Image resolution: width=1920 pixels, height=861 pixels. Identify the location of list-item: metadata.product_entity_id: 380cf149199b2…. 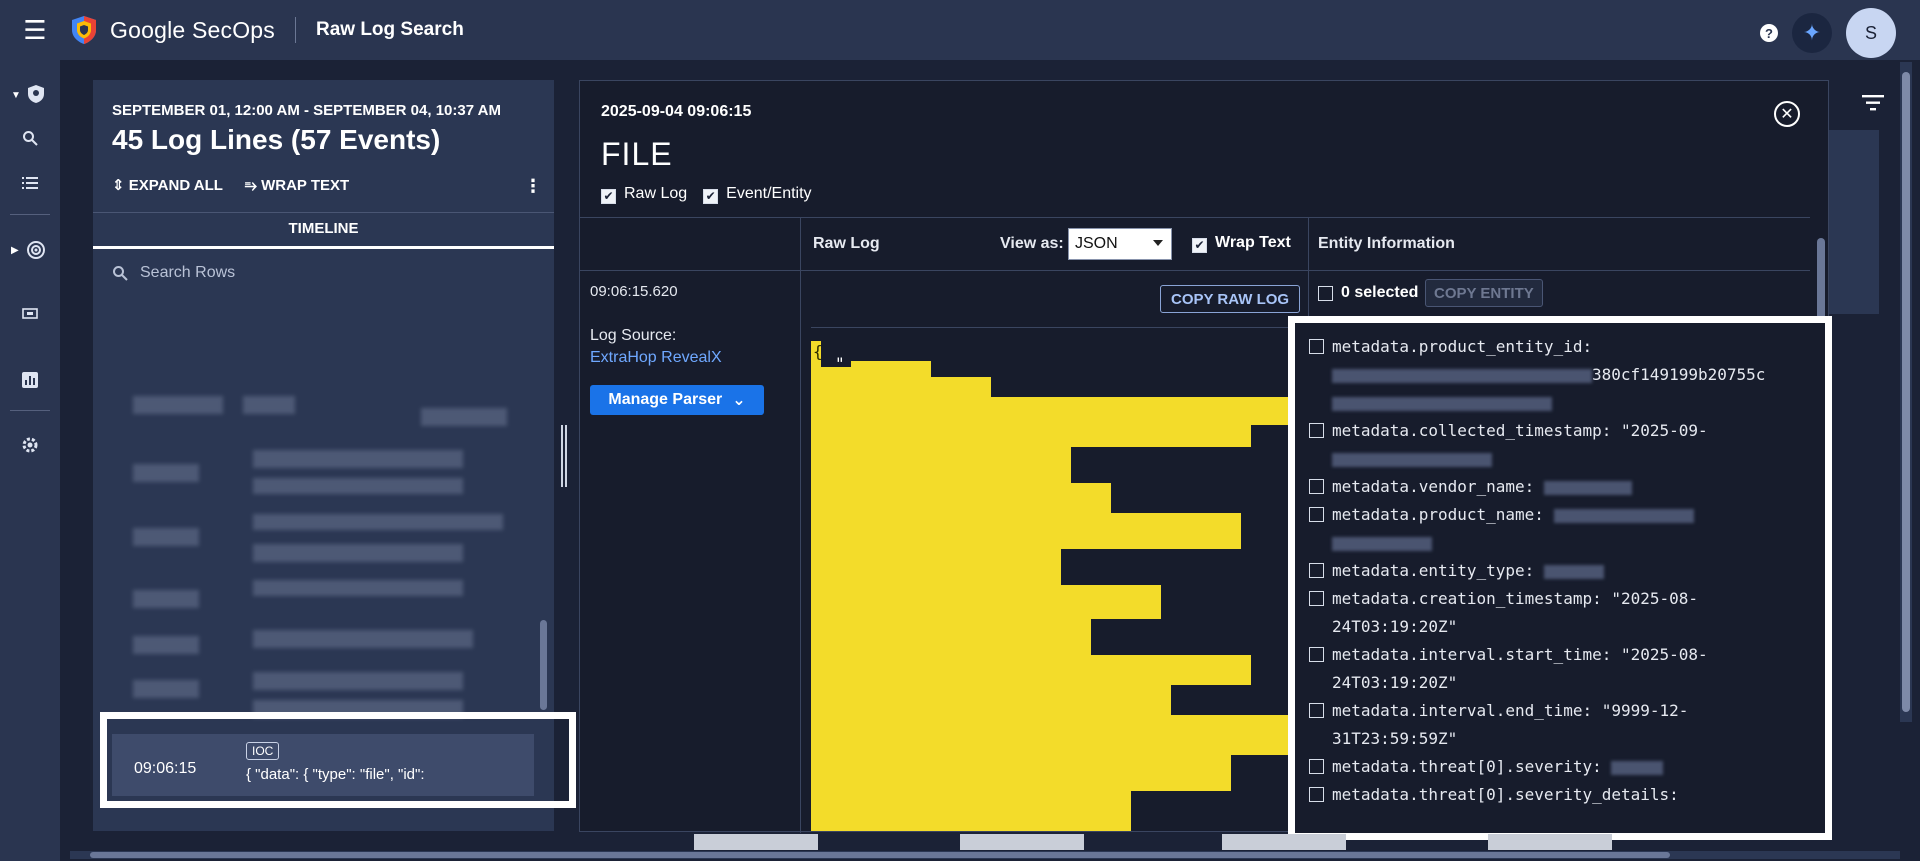
(1559, 375).